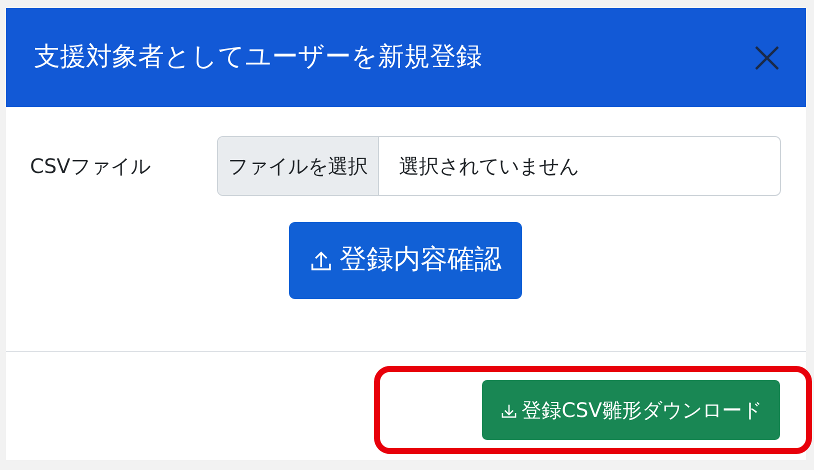 The image size is (814, 470). I want to click on dialog-title: 支援対象者としてユーザーを新規登録, so click(258, 58).